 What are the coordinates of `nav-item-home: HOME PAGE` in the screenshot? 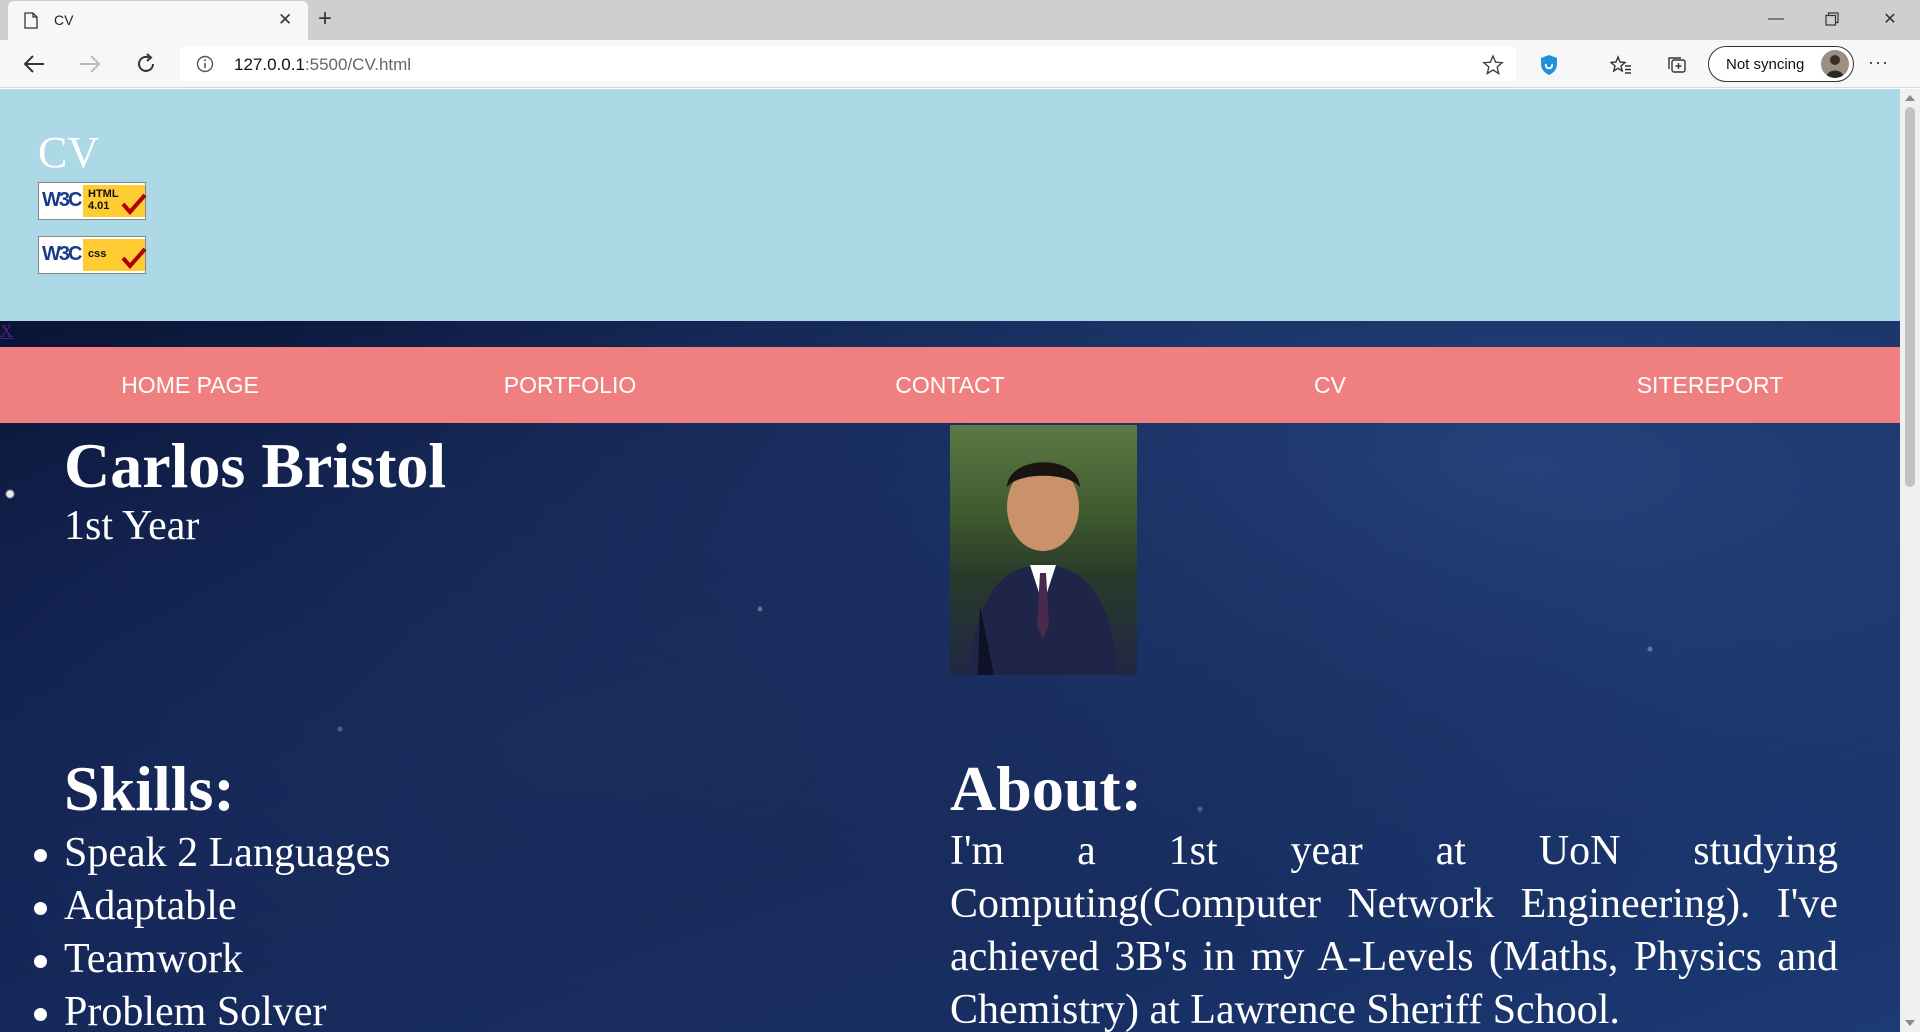 It's located at (190, 385).